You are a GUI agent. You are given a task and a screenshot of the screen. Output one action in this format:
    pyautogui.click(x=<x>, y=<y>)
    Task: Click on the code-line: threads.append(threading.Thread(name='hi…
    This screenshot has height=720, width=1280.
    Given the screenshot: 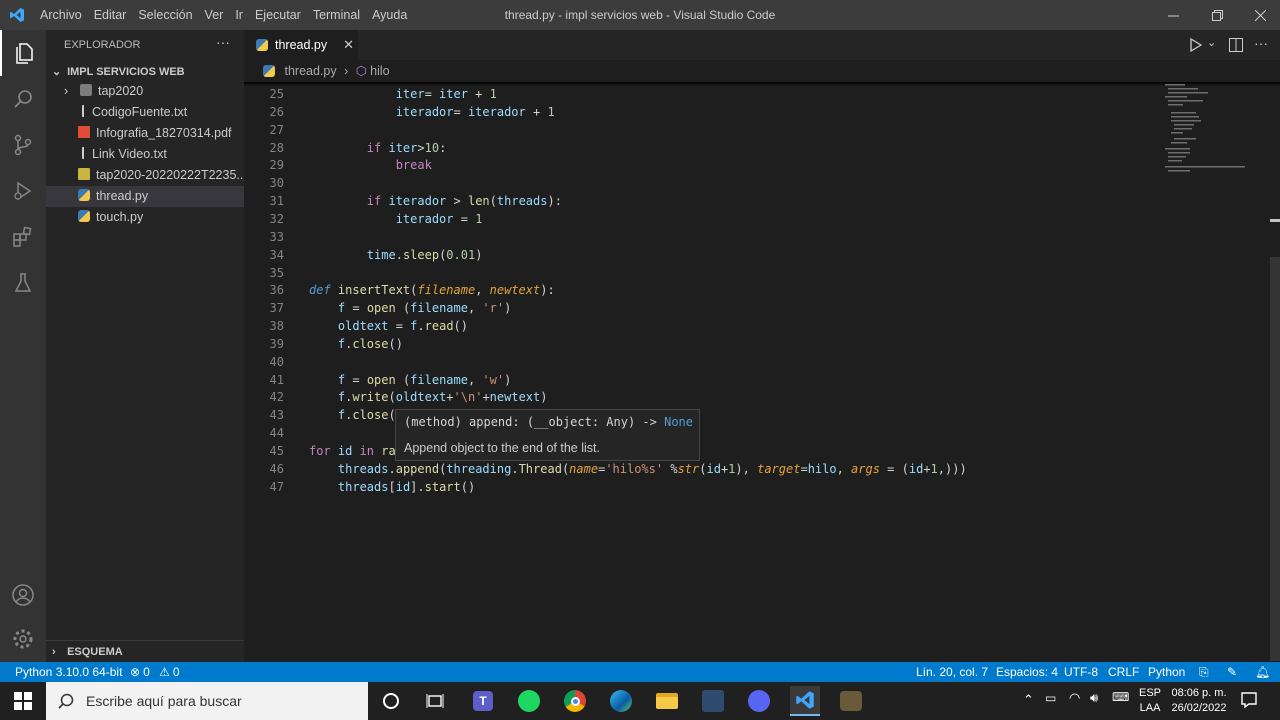 What is the action you would take?
    pyautogui.click(x=638, y=469)
    